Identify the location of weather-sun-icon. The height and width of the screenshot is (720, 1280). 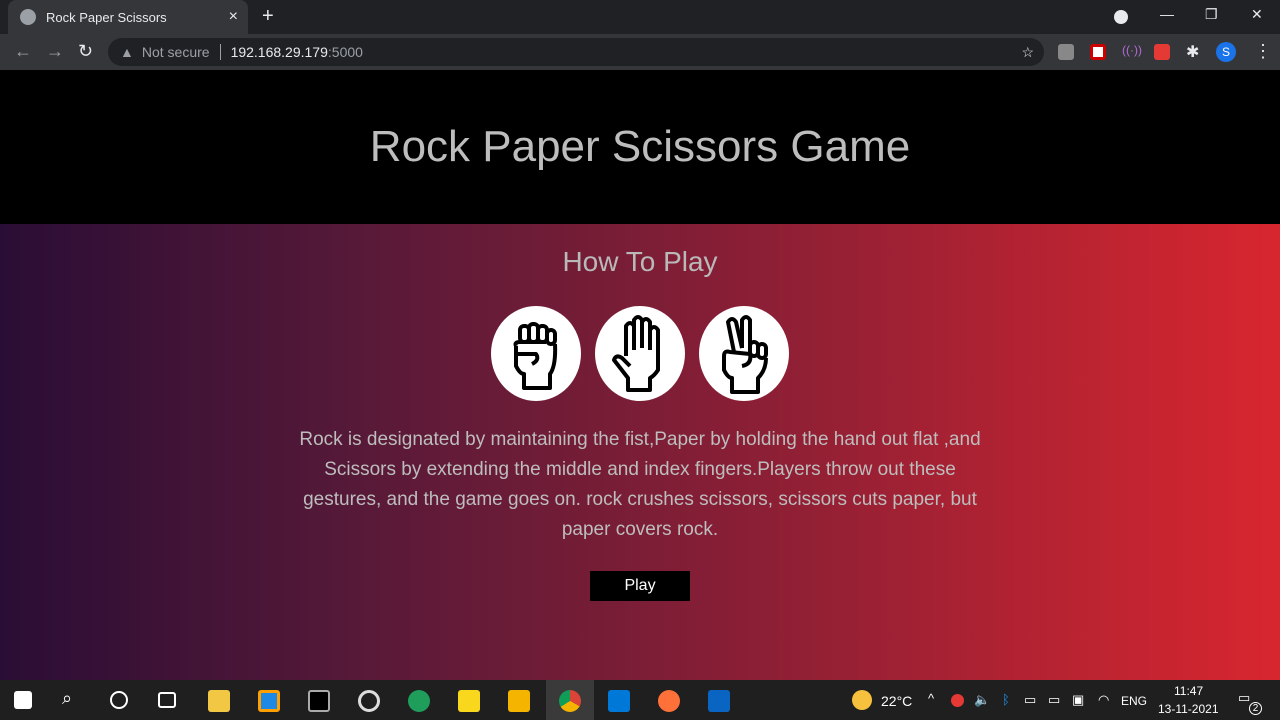
(862, 700).